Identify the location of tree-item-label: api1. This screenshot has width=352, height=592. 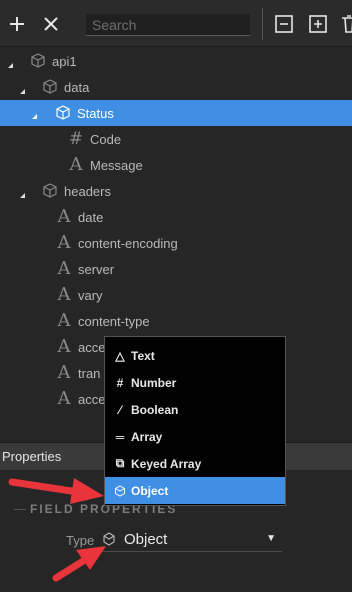
(64, 61).